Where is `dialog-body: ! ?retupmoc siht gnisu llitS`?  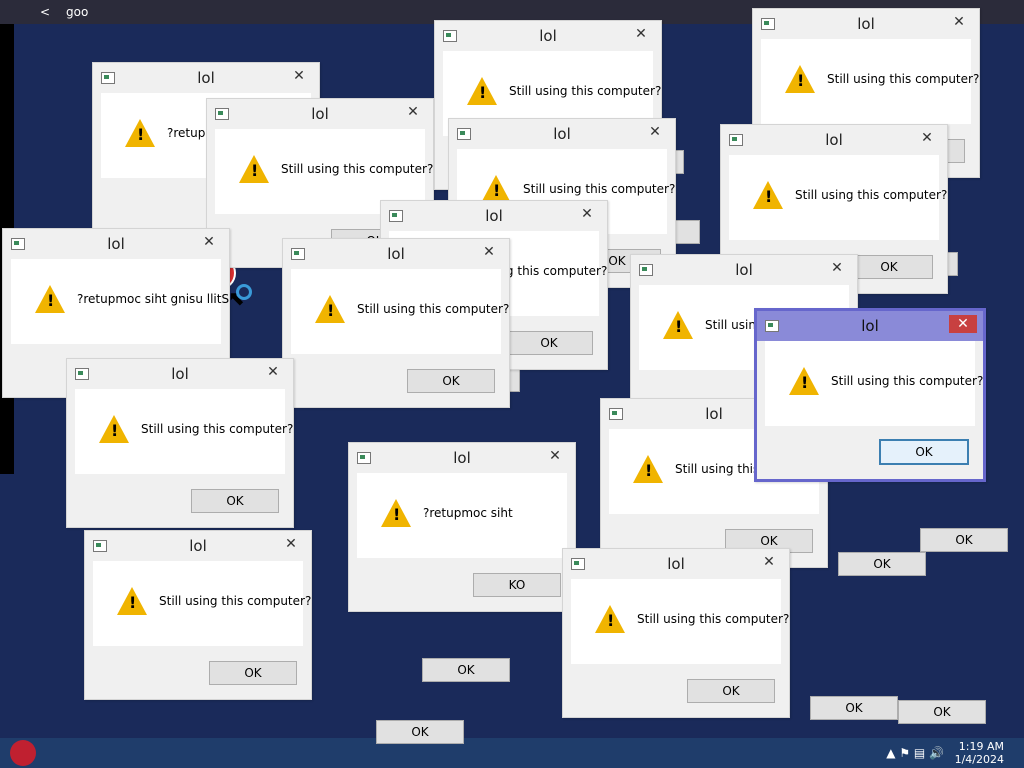
dialog-body: ! ?retupmoc siht gnisu llitS is located at coordinates (120, 301).